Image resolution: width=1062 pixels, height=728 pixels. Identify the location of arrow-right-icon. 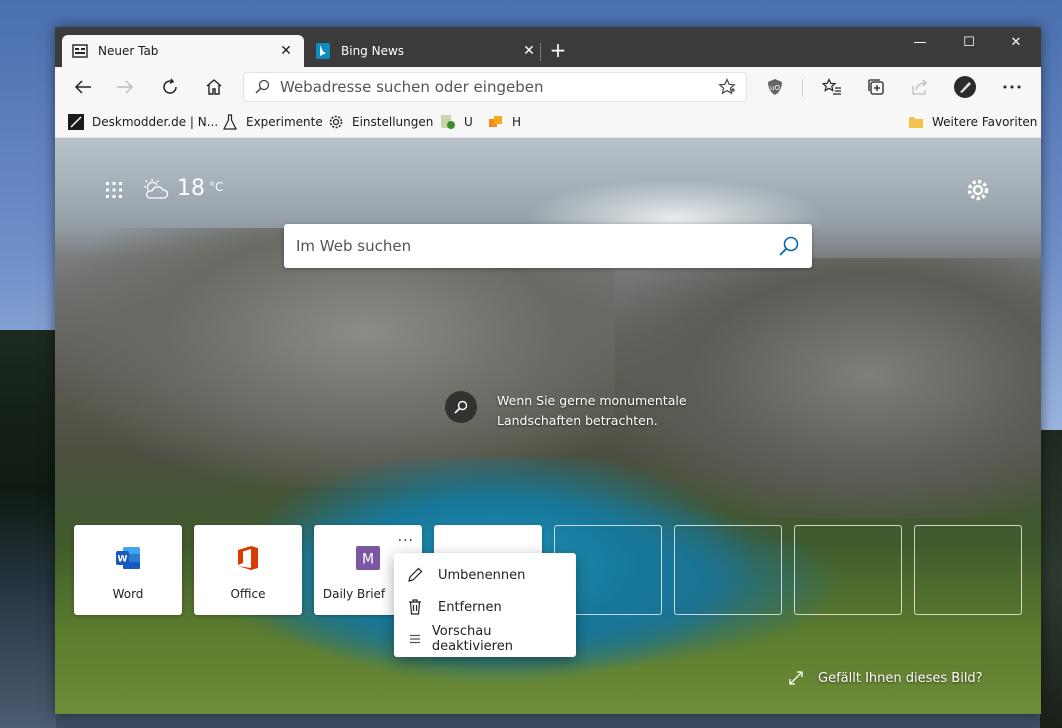
(125, 87).